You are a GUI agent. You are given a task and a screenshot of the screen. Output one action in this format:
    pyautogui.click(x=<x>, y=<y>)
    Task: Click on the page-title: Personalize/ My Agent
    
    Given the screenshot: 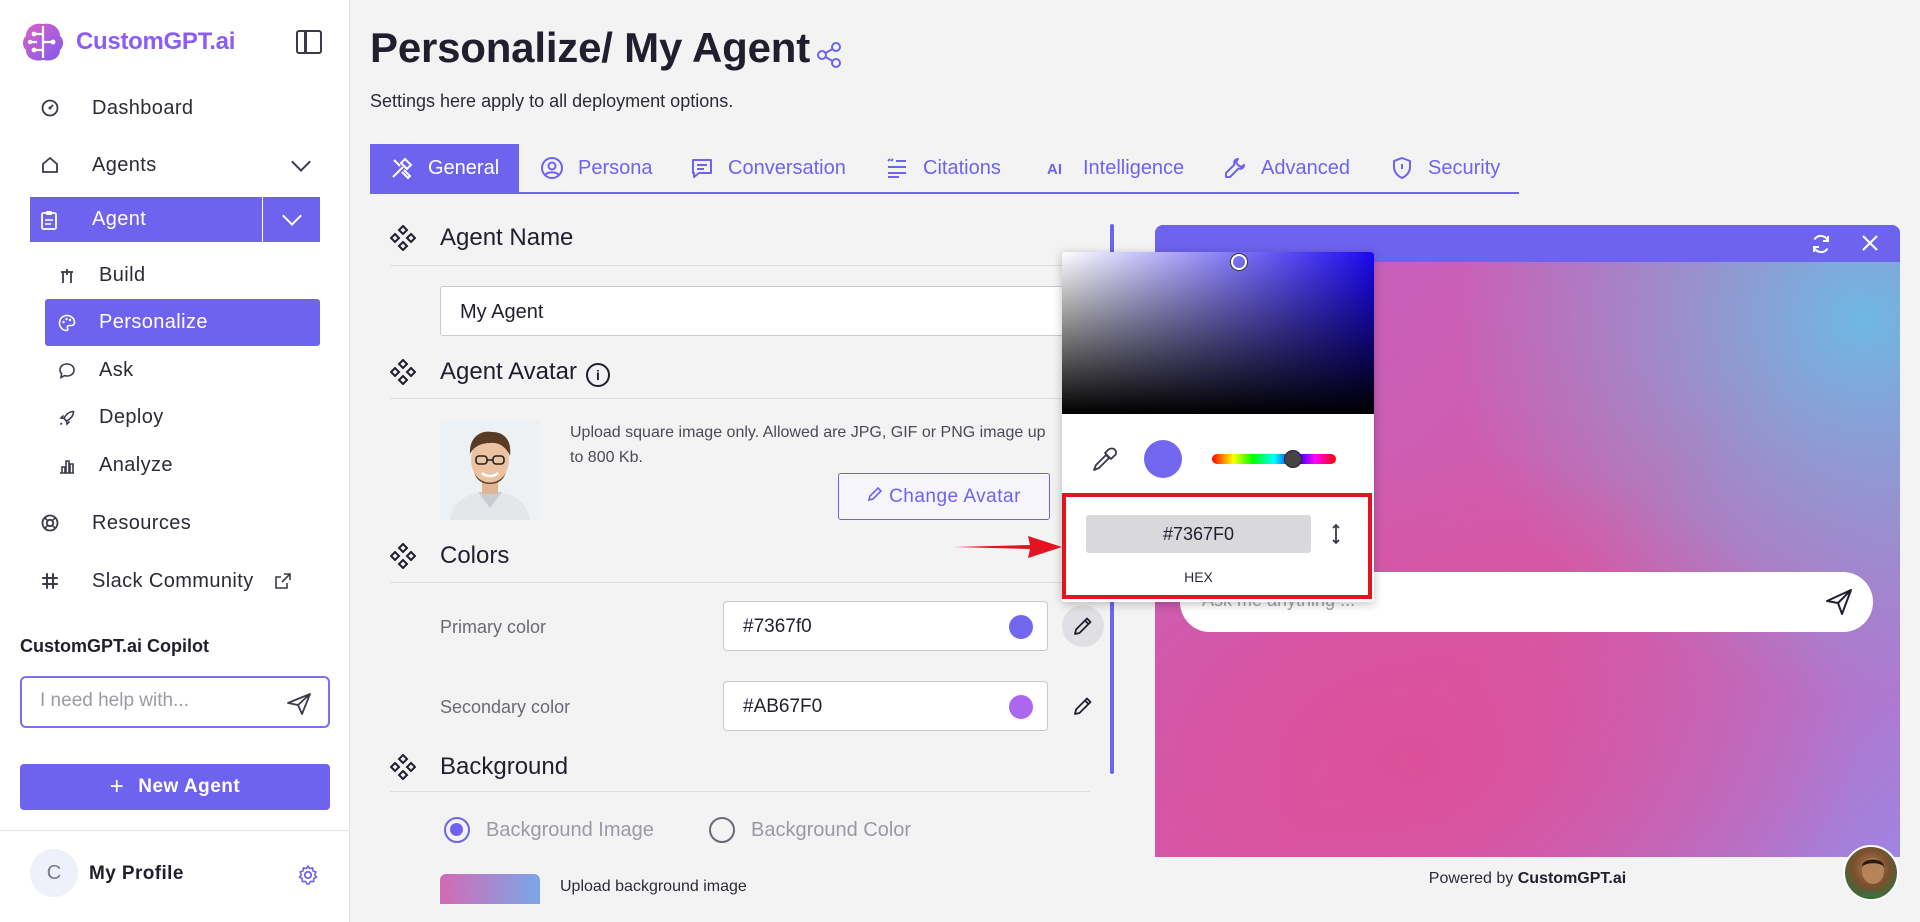 What is the action you would take?
    pyautogui.click(x=590, y=47)
    